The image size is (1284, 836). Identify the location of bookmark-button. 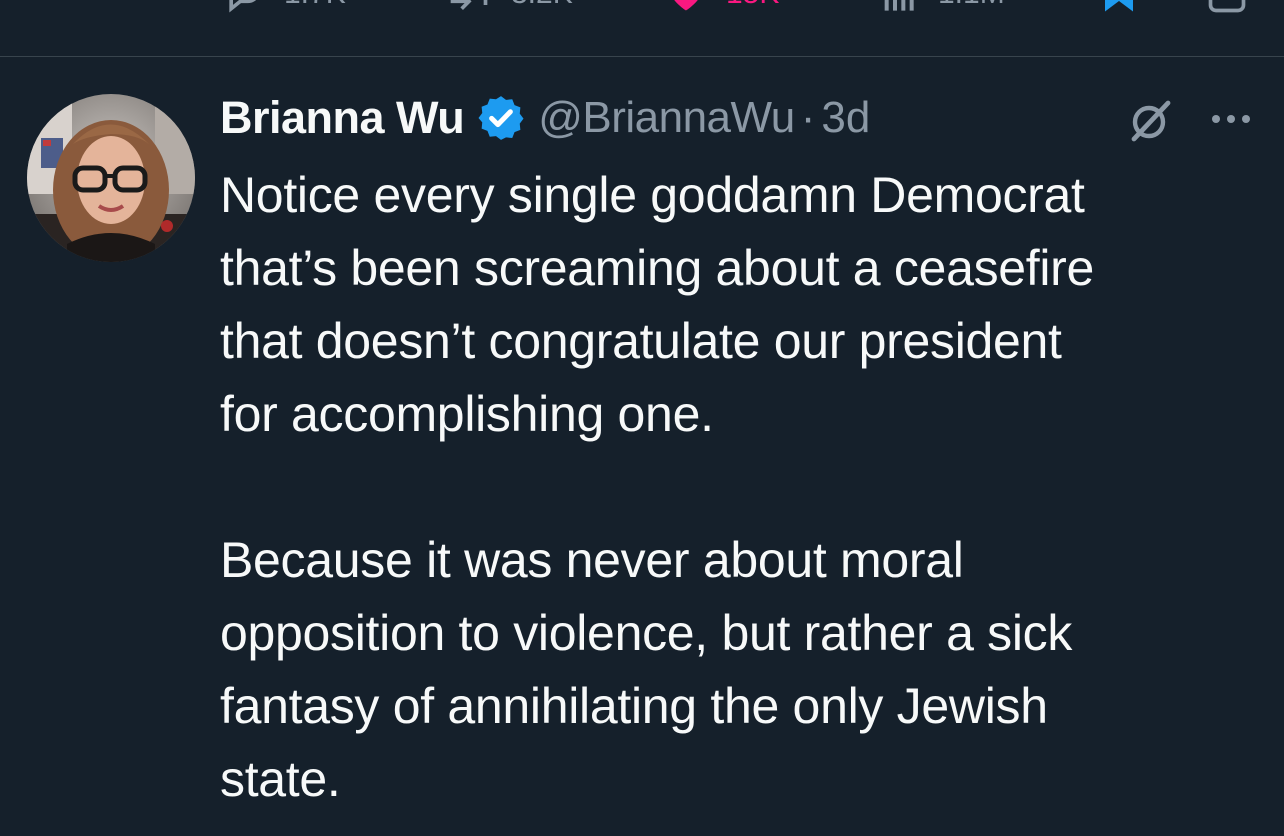
(1119, 8).